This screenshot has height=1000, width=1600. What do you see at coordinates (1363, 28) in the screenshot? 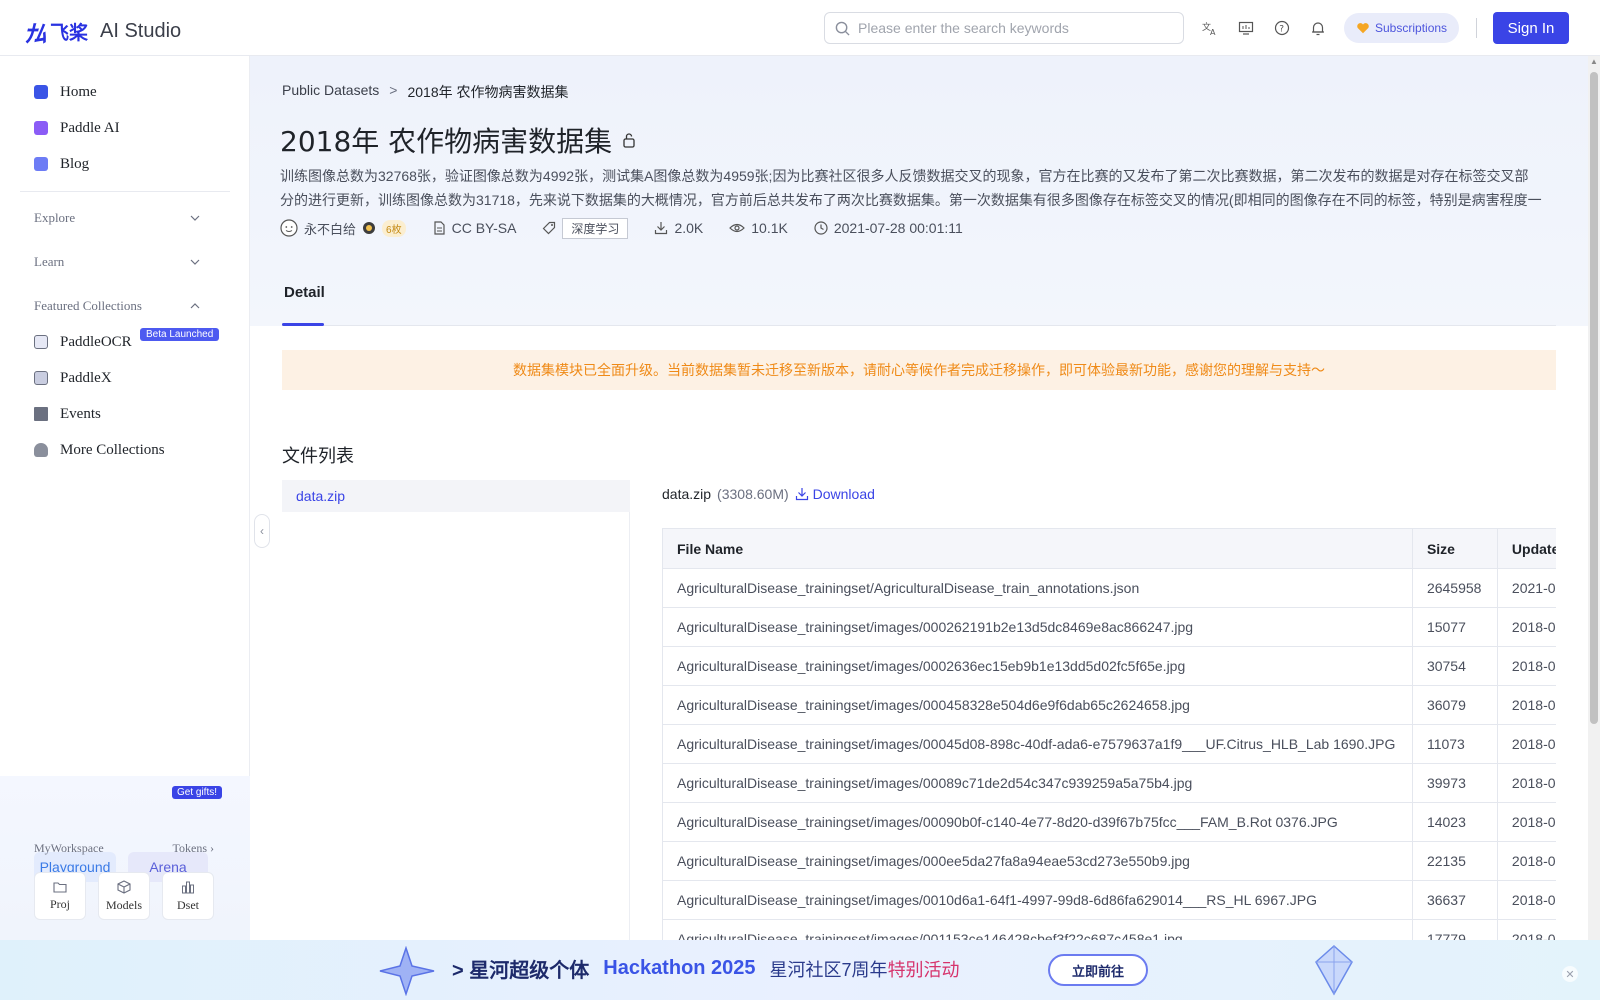
I see `heart-icon` at bounding box center [1363, 28].